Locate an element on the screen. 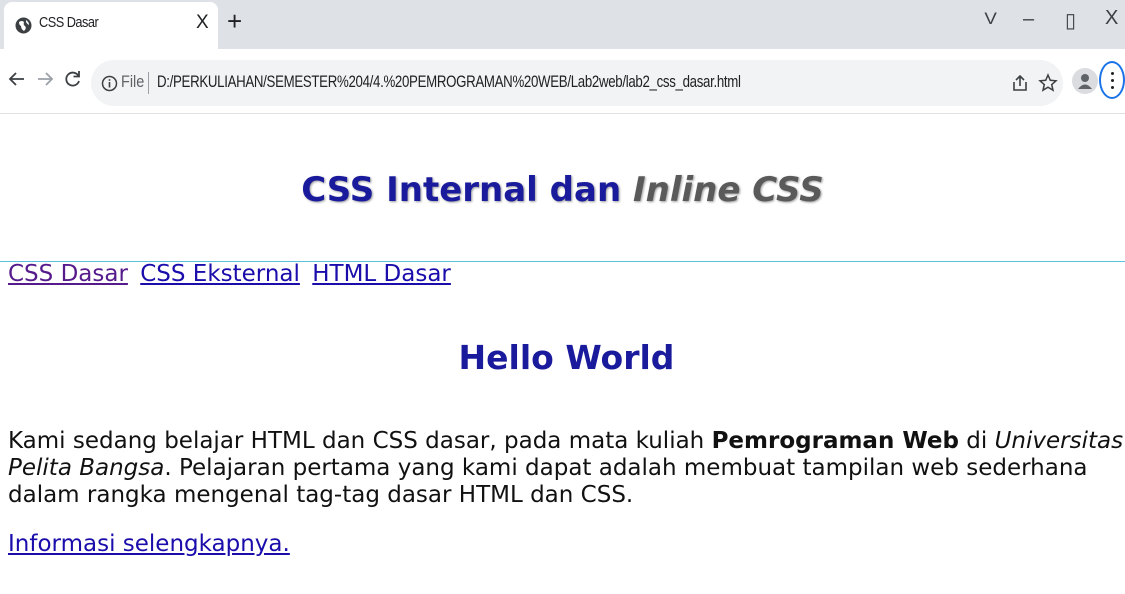 The image size is (1125, 594). tab-search-button: V is located at coordinates (990, 19).